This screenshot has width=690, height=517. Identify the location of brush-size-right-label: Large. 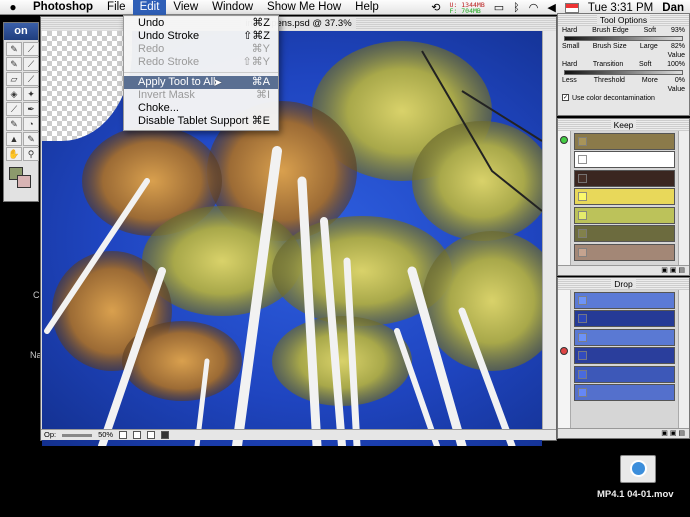
(648, 46).